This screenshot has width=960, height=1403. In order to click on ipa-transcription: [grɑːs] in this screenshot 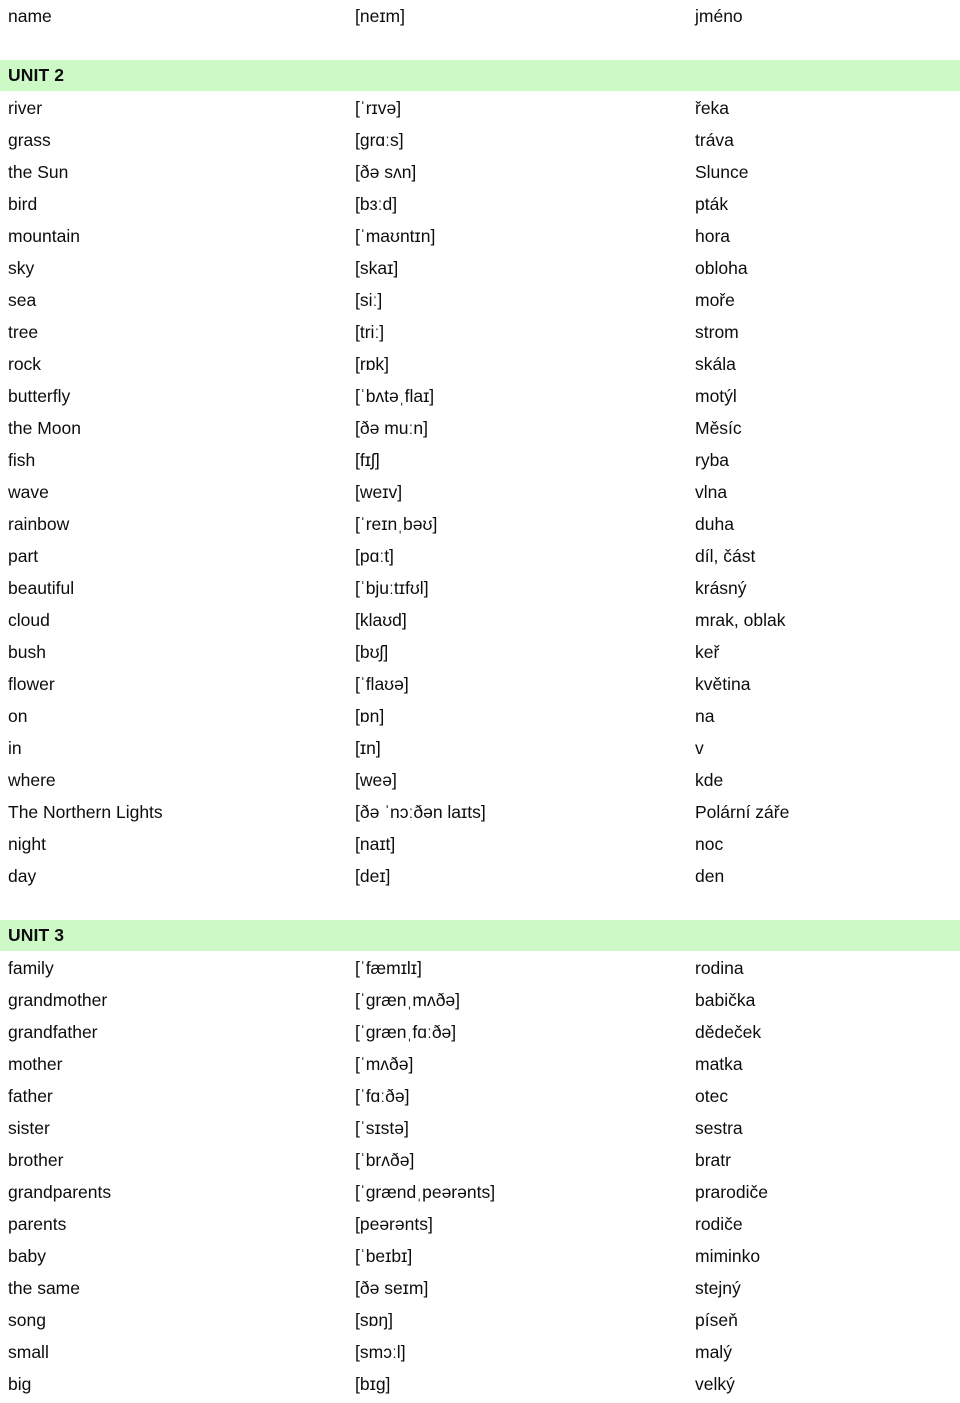, I will do `click(379, 140)`.